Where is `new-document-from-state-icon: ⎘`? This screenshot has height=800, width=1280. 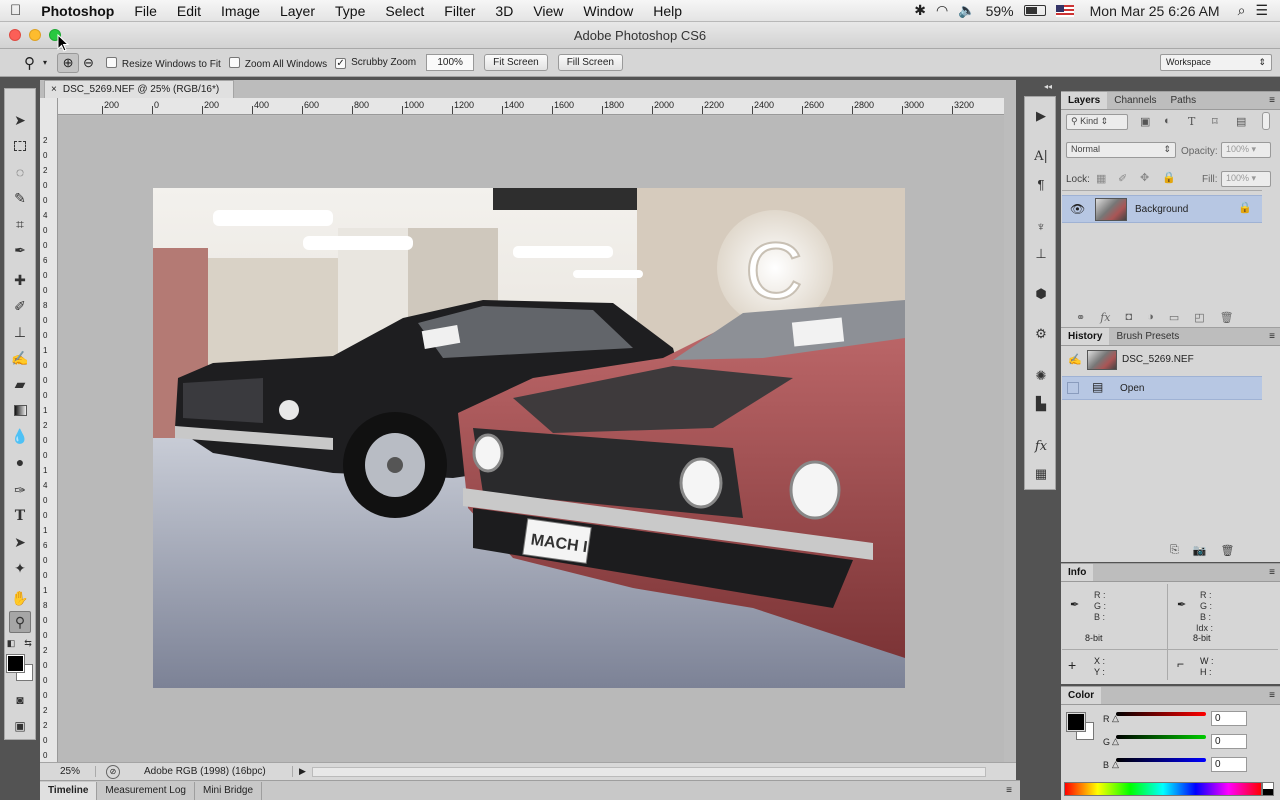
new-document-from-state-icon: ⎘ is located at coordinates (1174, 550).